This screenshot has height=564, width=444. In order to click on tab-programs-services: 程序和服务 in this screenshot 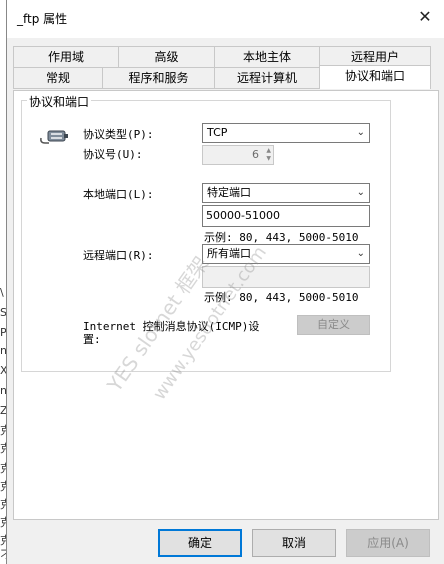, I will do `click(158, 78)`.